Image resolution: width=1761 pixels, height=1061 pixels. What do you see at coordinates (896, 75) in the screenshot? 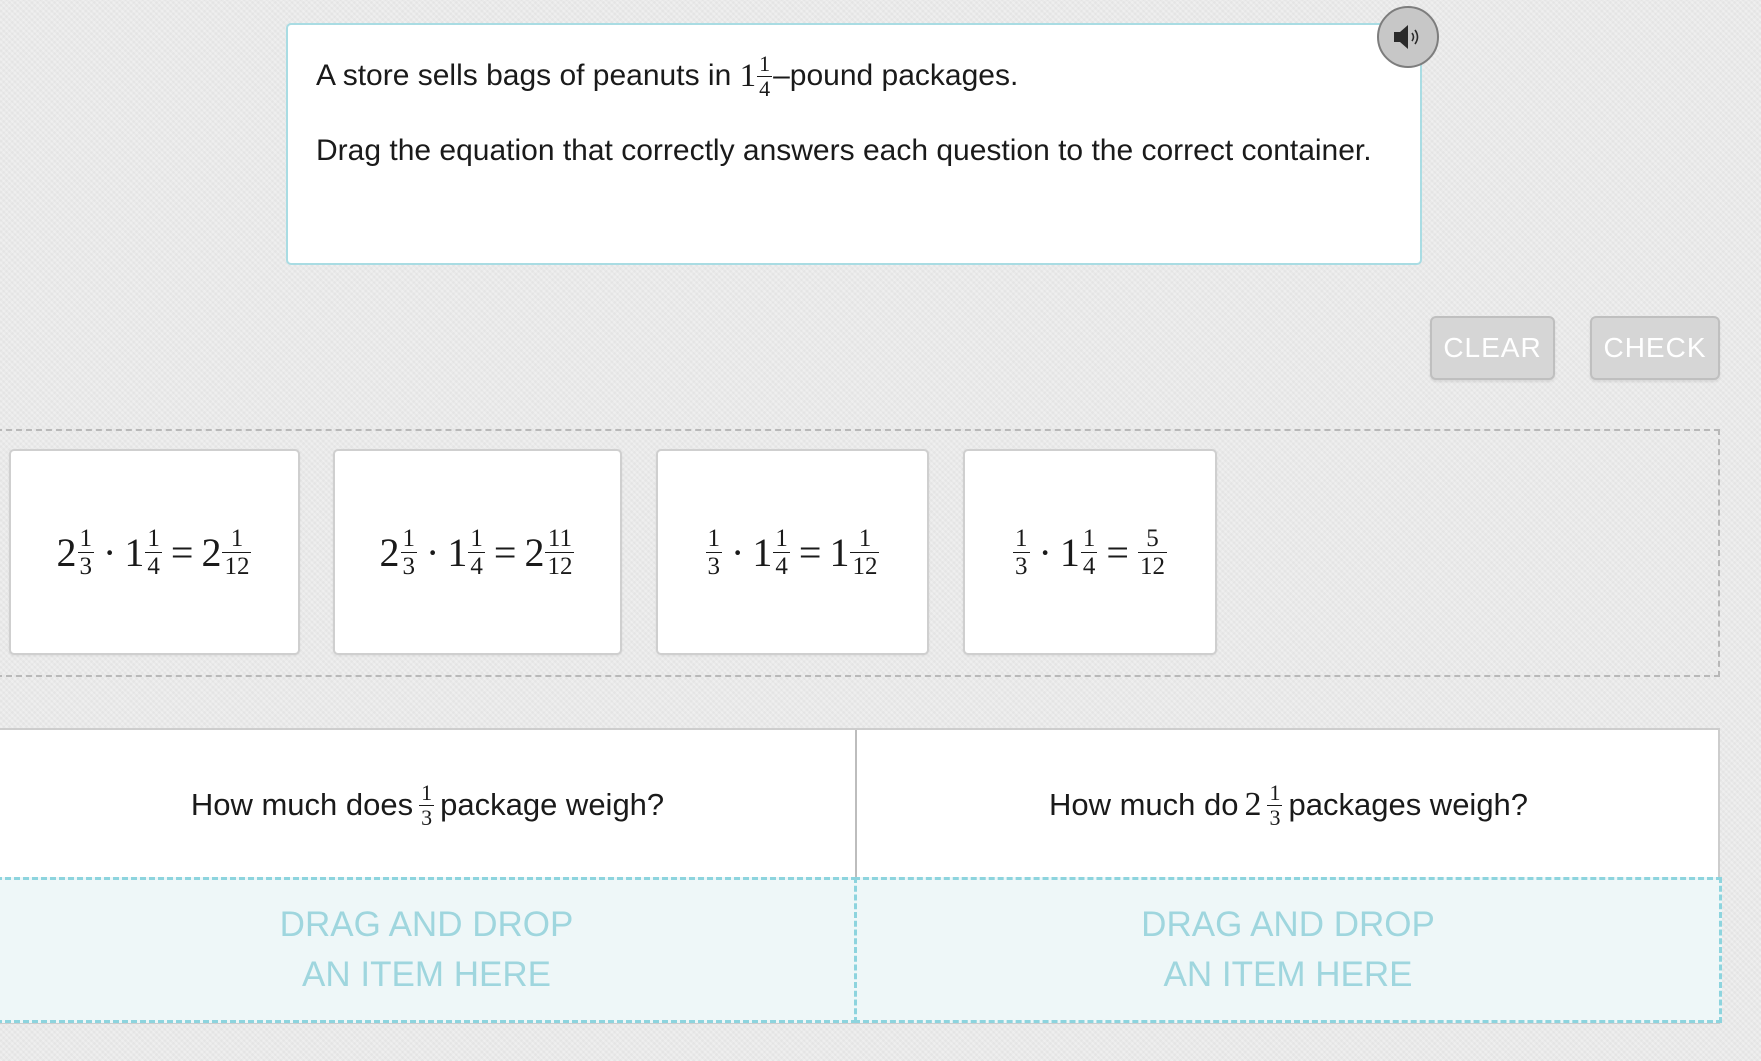
I see `prompt-text-after: –pound packages.` at bounding box center [896, 75].